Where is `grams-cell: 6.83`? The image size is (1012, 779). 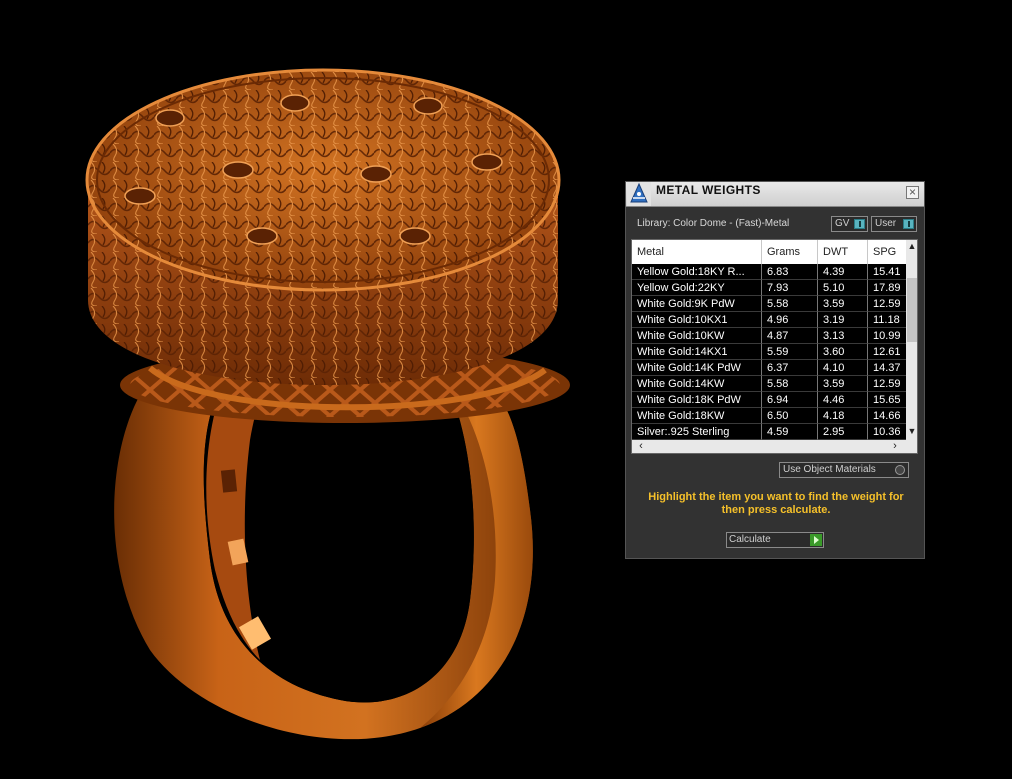
grams-cell: 6.83 is located at coordinates (790, 272).